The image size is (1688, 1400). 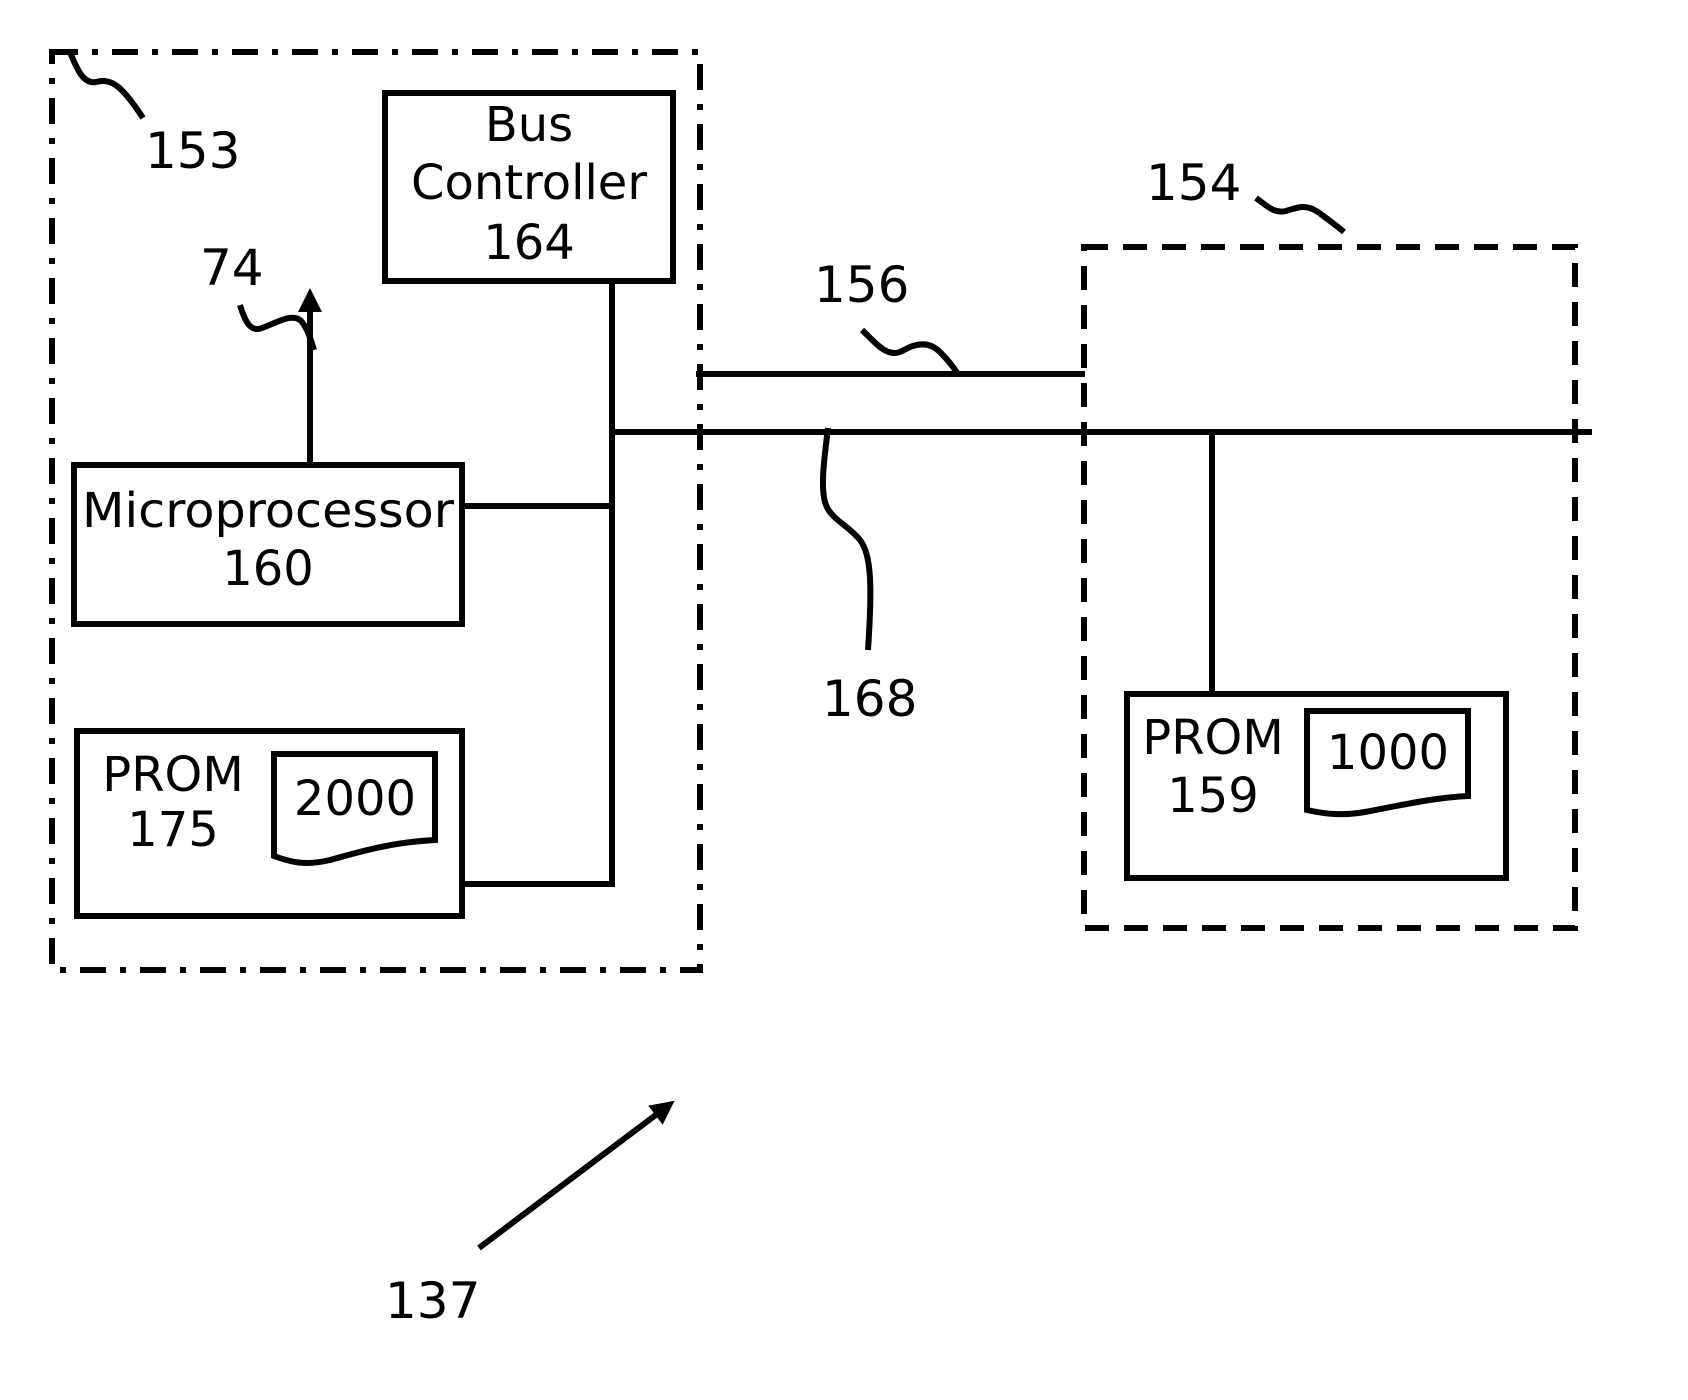 What do you see at coordinates (268, 511) in the screenshot?
I see `microprocessor-label: Microprocessor` at bounding box center [268, 511].